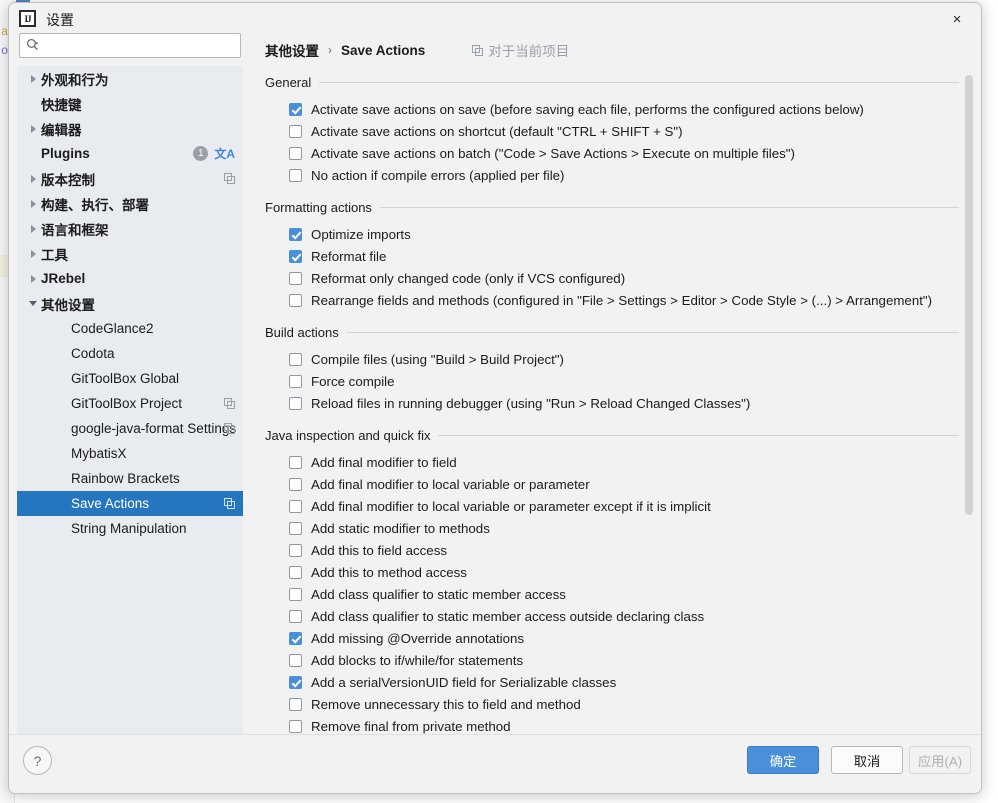 The height and width of the screenshot is (803, 998). Describe the element at coordinates (125, 478) in the screenshot. I see `sidebar-item-label: Rainbow Brackets` at that location.